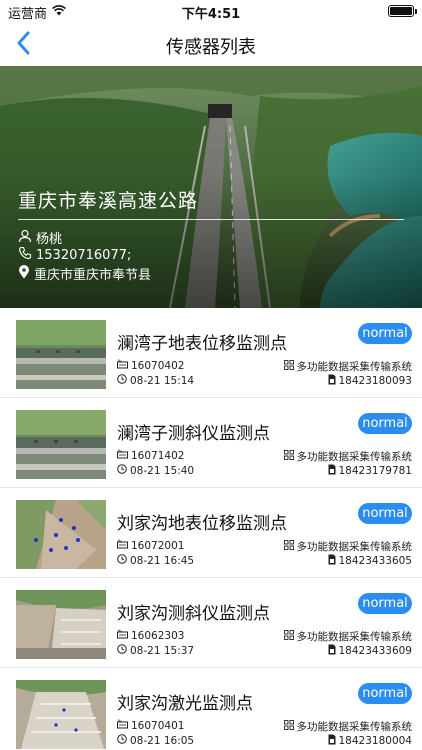  Describe the element at coordinates (158, 725) in the screenshot. I see `sensor-code: 16070401` at that location.